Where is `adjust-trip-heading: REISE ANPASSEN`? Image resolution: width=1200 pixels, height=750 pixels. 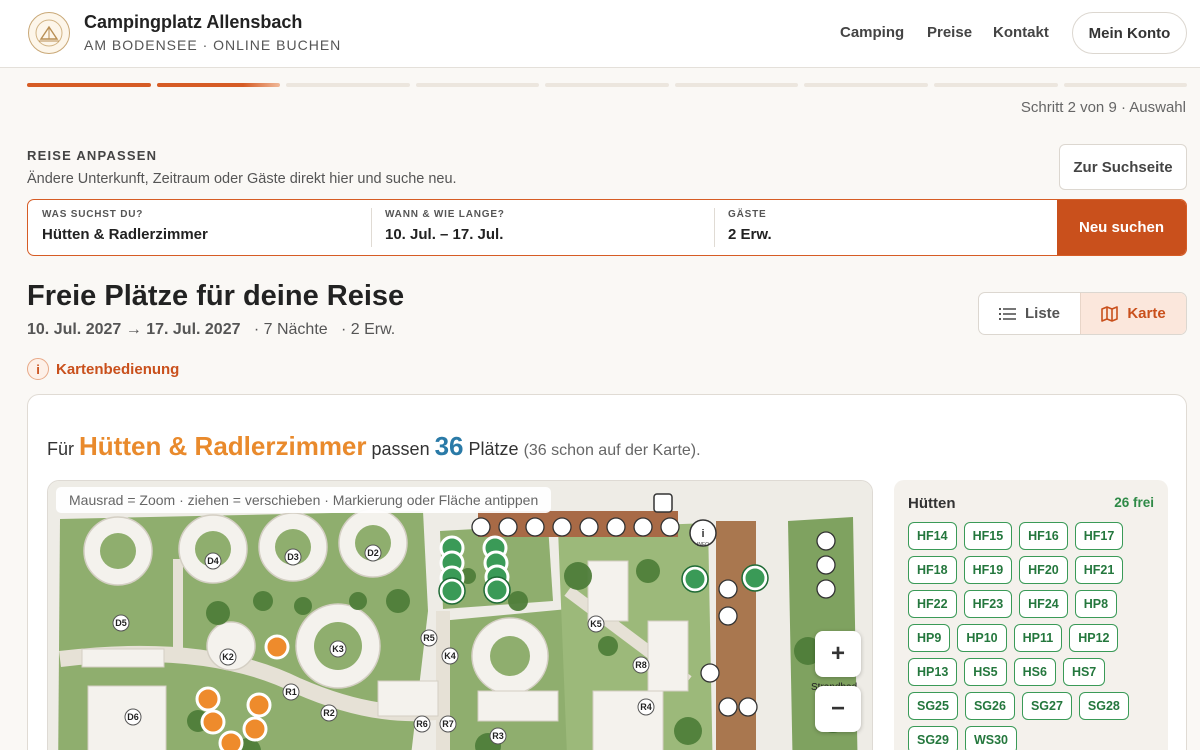
adjust-trip-heading: REISE ANPASSEN is located at coordinates (92, 155).